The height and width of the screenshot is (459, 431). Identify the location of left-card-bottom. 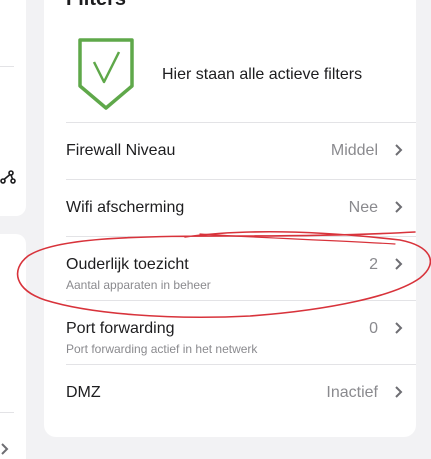
(13, 346).